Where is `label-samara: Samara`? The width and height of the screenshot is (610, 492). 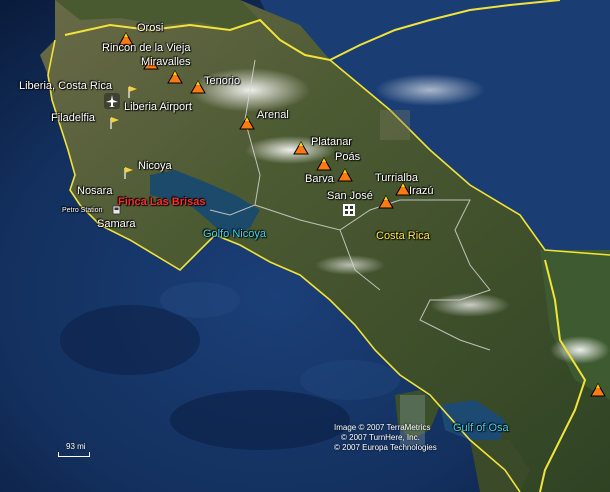 label-samara: Samara is located at coordinates (116, 224).